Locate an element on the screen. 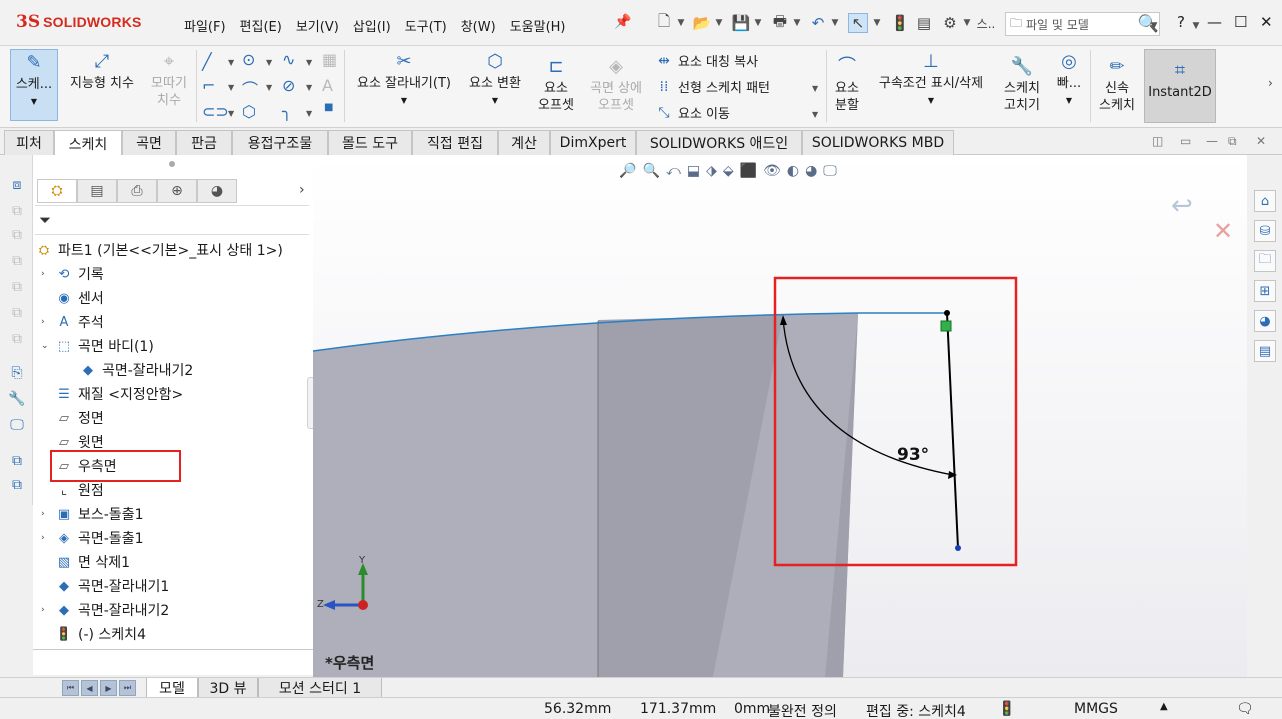 The height and width of the screenshot is (719, 1282). repair-icon: 🔧 is located at coordinates (17, 399).